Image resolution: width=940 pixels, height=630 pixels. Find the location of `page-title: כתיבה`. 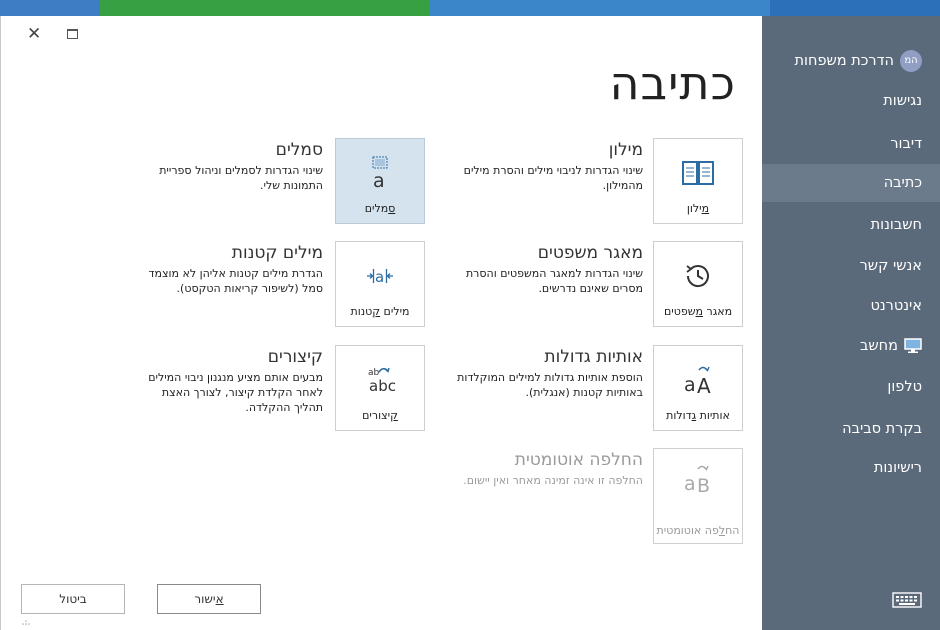

page-title: כתיבה is located at coordinates (672, 83).